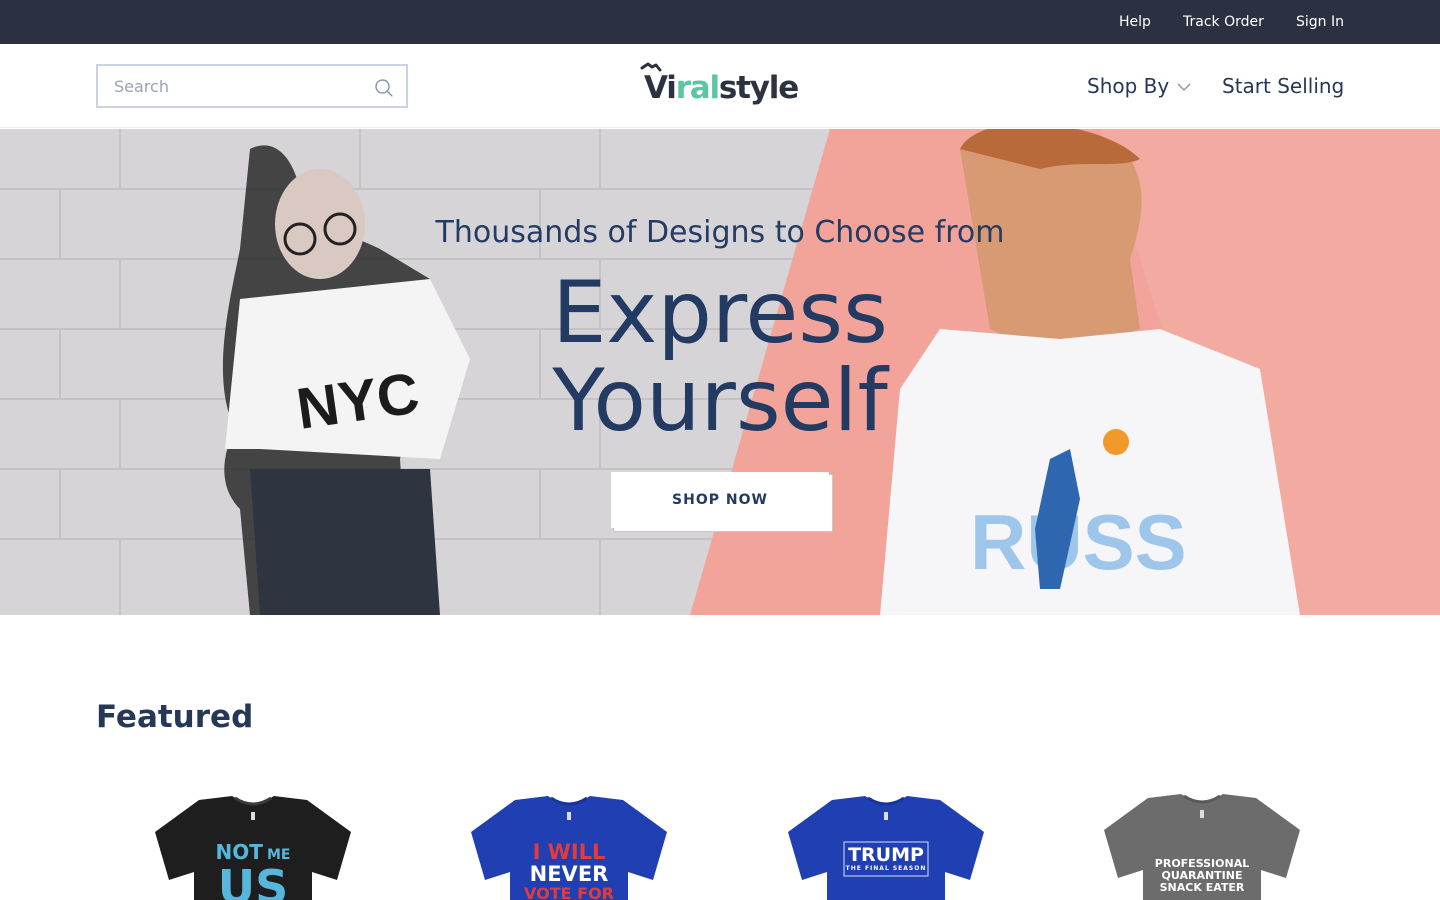 The image size is (1440, 900). I want to click on product-card-quarantine-snack-eater: PROFESSIONAL QUARANTINE SNACK EATER, so click(1202, 845).